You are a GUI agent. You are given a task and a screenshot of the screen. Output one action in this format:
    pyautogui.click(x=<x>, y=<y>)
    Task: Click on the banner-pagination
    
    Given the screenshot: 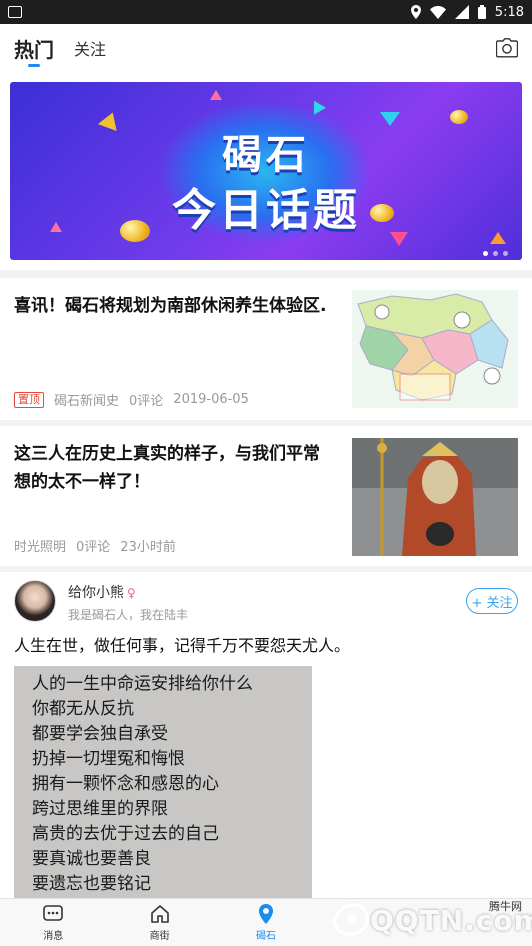 What is the action you would take?
    pyautogui.click(x=495, y=253)
    